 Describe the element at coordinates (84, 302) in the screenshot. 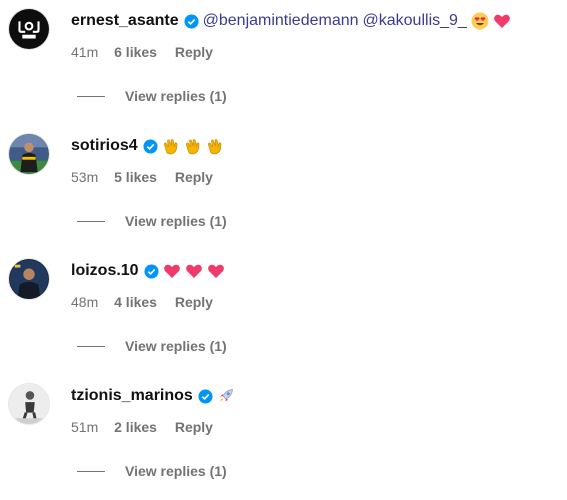

I see `comment-timestamp: 48m` at that location.